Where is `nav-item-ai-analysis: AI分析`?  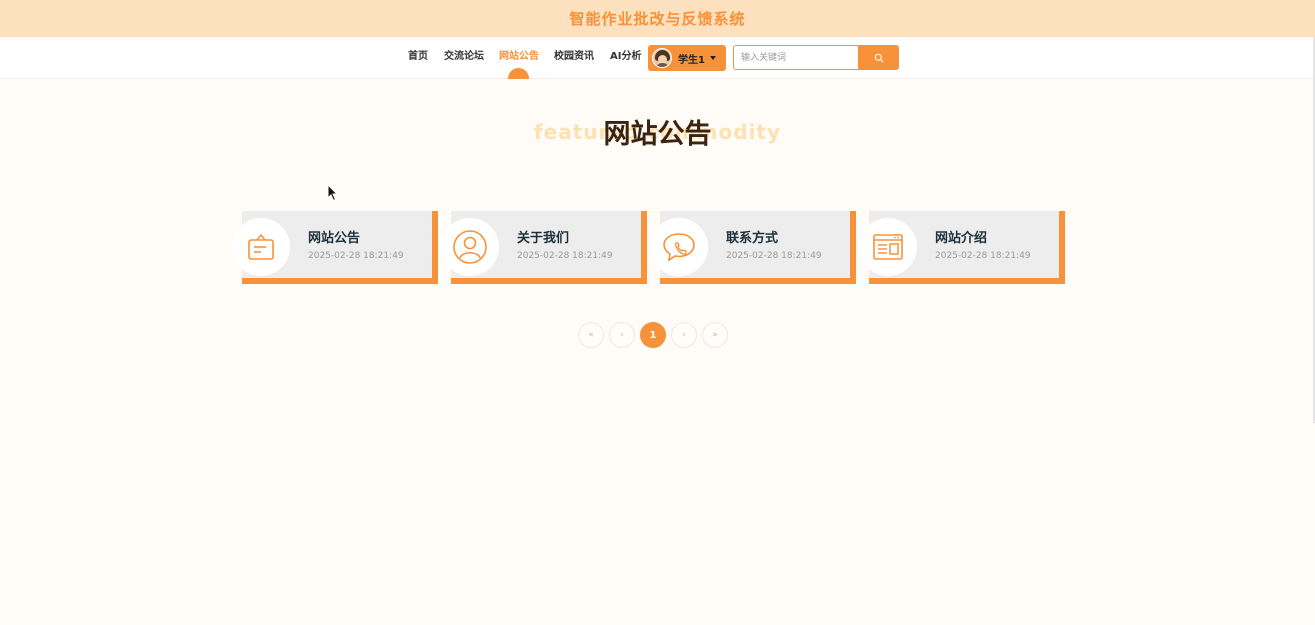 nav-item-ai-analysis: AI分析 is located at coordinates (625, 58).